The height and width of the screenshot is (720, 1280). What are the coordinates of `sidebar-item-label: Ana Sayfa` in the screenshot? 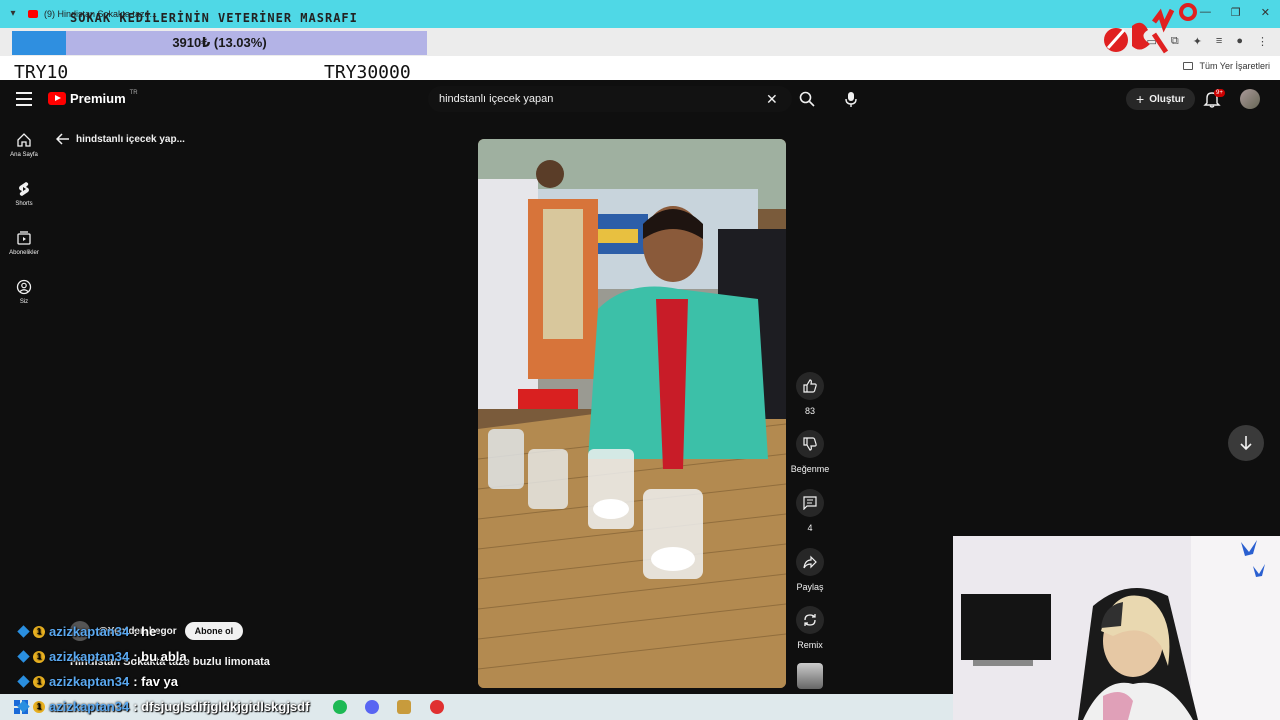 It's located at (24, 155).